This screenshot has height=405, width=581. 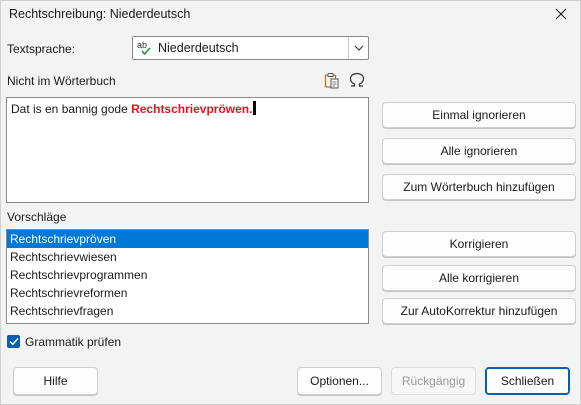 I want to click on spellcheck-abc-icon: ab, so click(x=144, y=48).